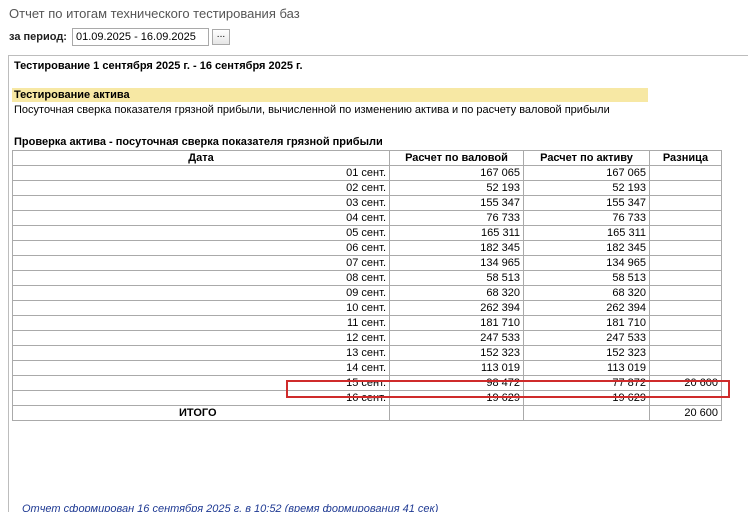 This screenshot has height=512, width=748. Describe the element at coordinates (201, 368) in the screenshot. I see `cell-date: 14 сент.` at that location.